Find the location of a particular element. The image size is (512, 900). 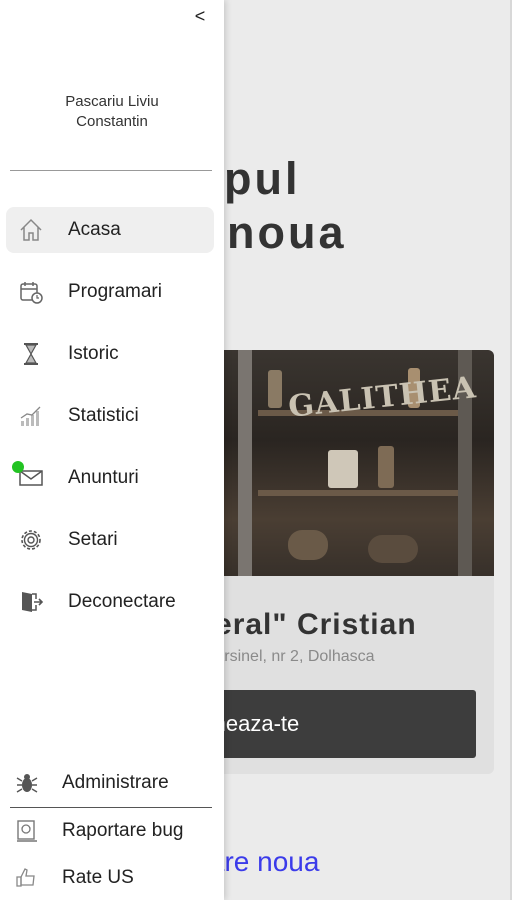

logout-icon is located at coordinates (31, 602).